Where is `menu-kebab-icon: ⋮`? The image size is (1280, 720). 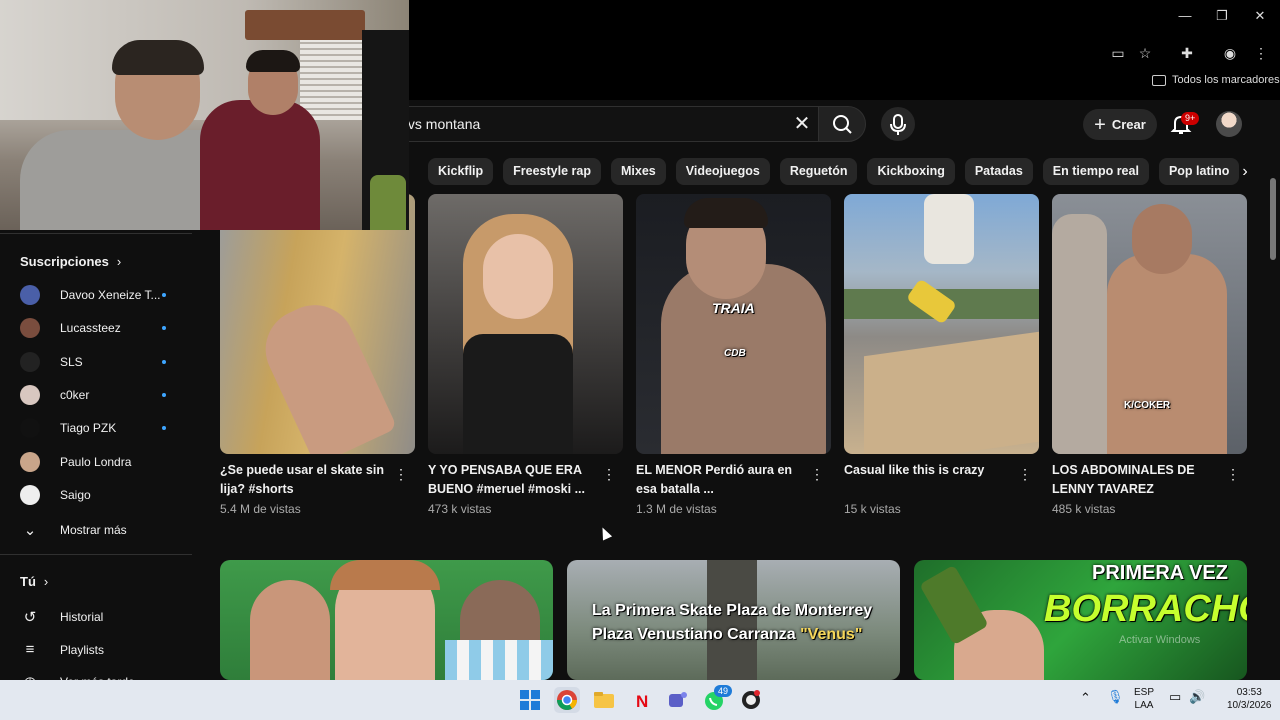
menu-kebab-icon: ⋮ is located at coordinates (1261, 53).